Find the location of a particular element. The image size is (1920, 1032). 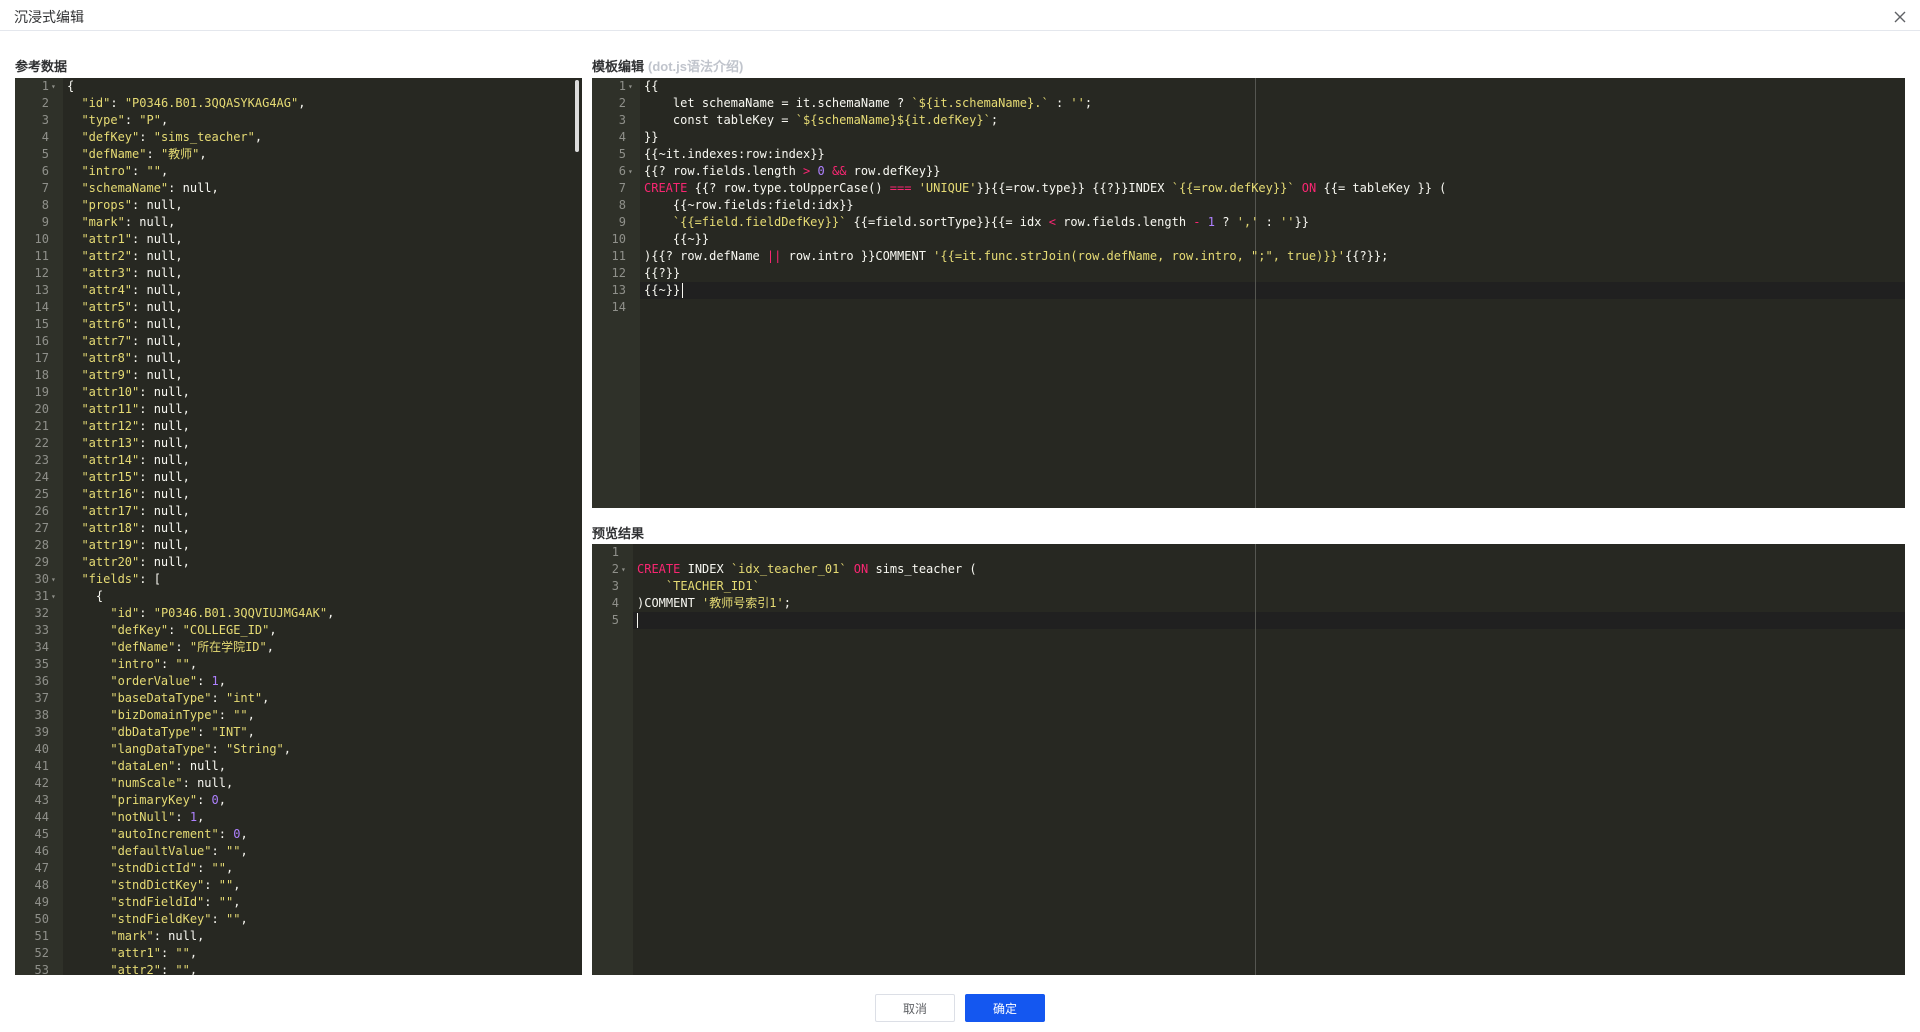

code-line: "stndDictKey": "", is located at coordinates (175, 885).